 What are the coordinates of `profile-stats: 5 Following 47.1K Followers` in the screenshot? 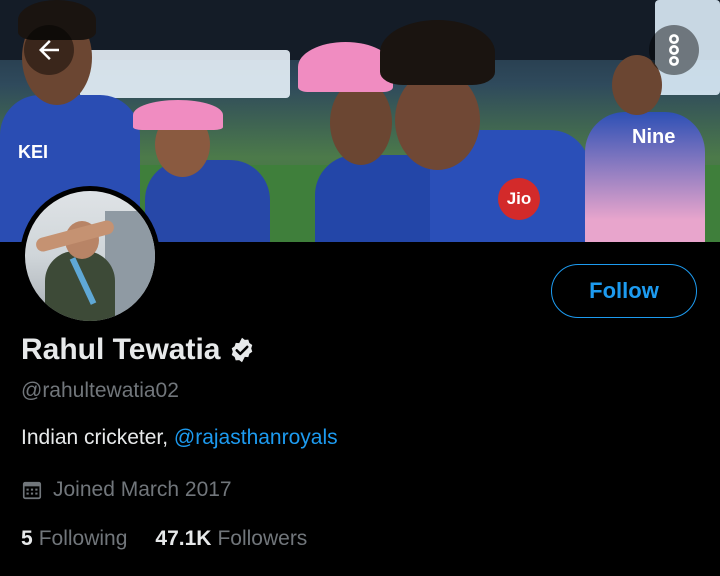 It's located at (164, 539).